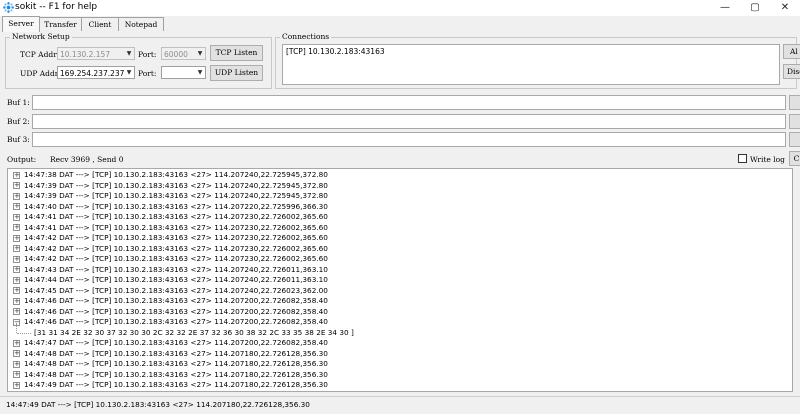 Image resolution: width=800 pixels, height=414 pixels. What do you see at coordinates (306, 36) in the screenshot?
I see `connections-title: Connections` at bounding box center [306, 36].